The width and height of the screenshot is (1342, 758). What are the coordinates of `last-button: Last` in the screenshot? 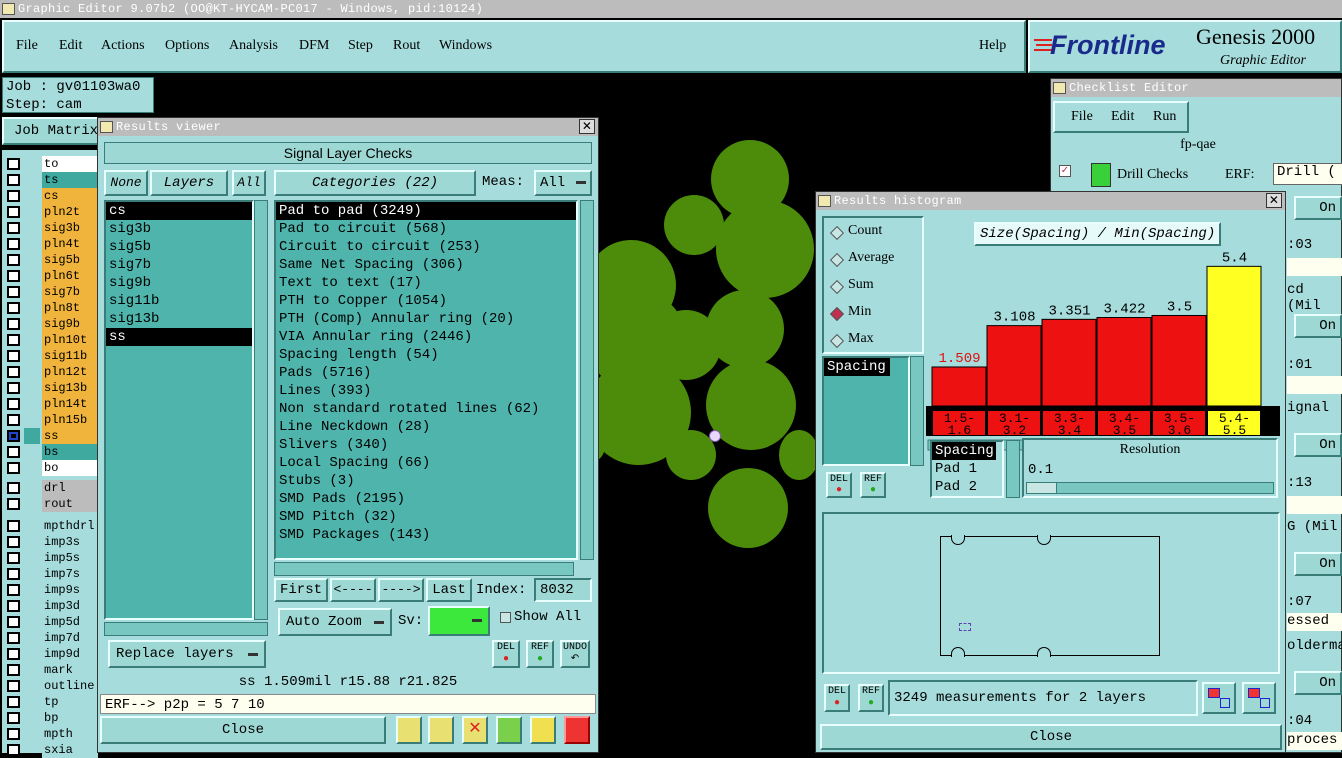 It's located at (449, 590).